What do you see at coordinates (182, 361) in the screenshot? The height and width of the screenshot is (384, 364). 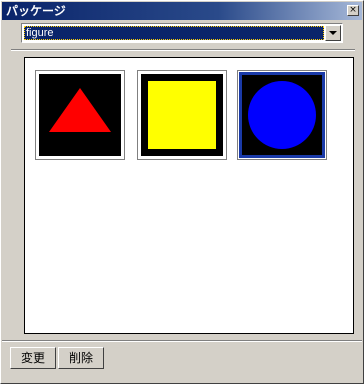 I see `button-bar: 変更 削除` at bounding box center [182, 361].